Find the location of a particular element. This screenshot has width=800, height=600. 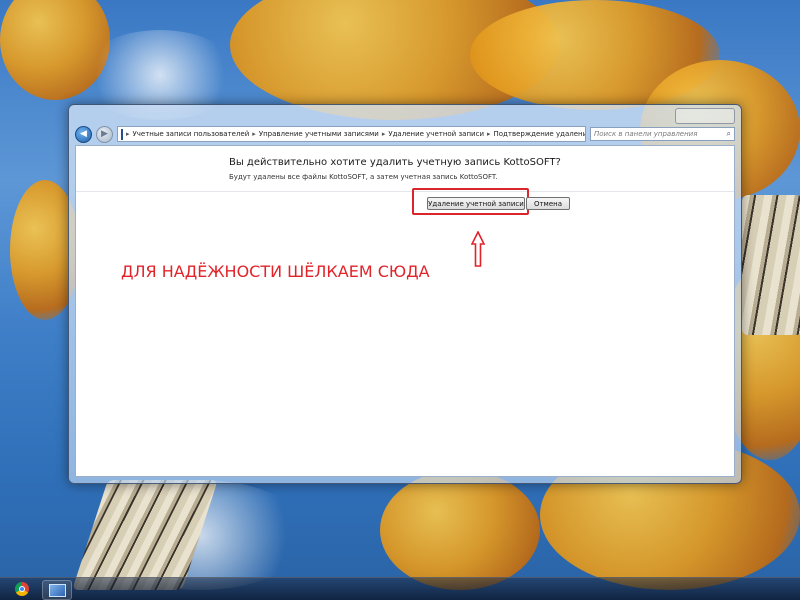

explorer-icon is located at coordinates (57, 590).